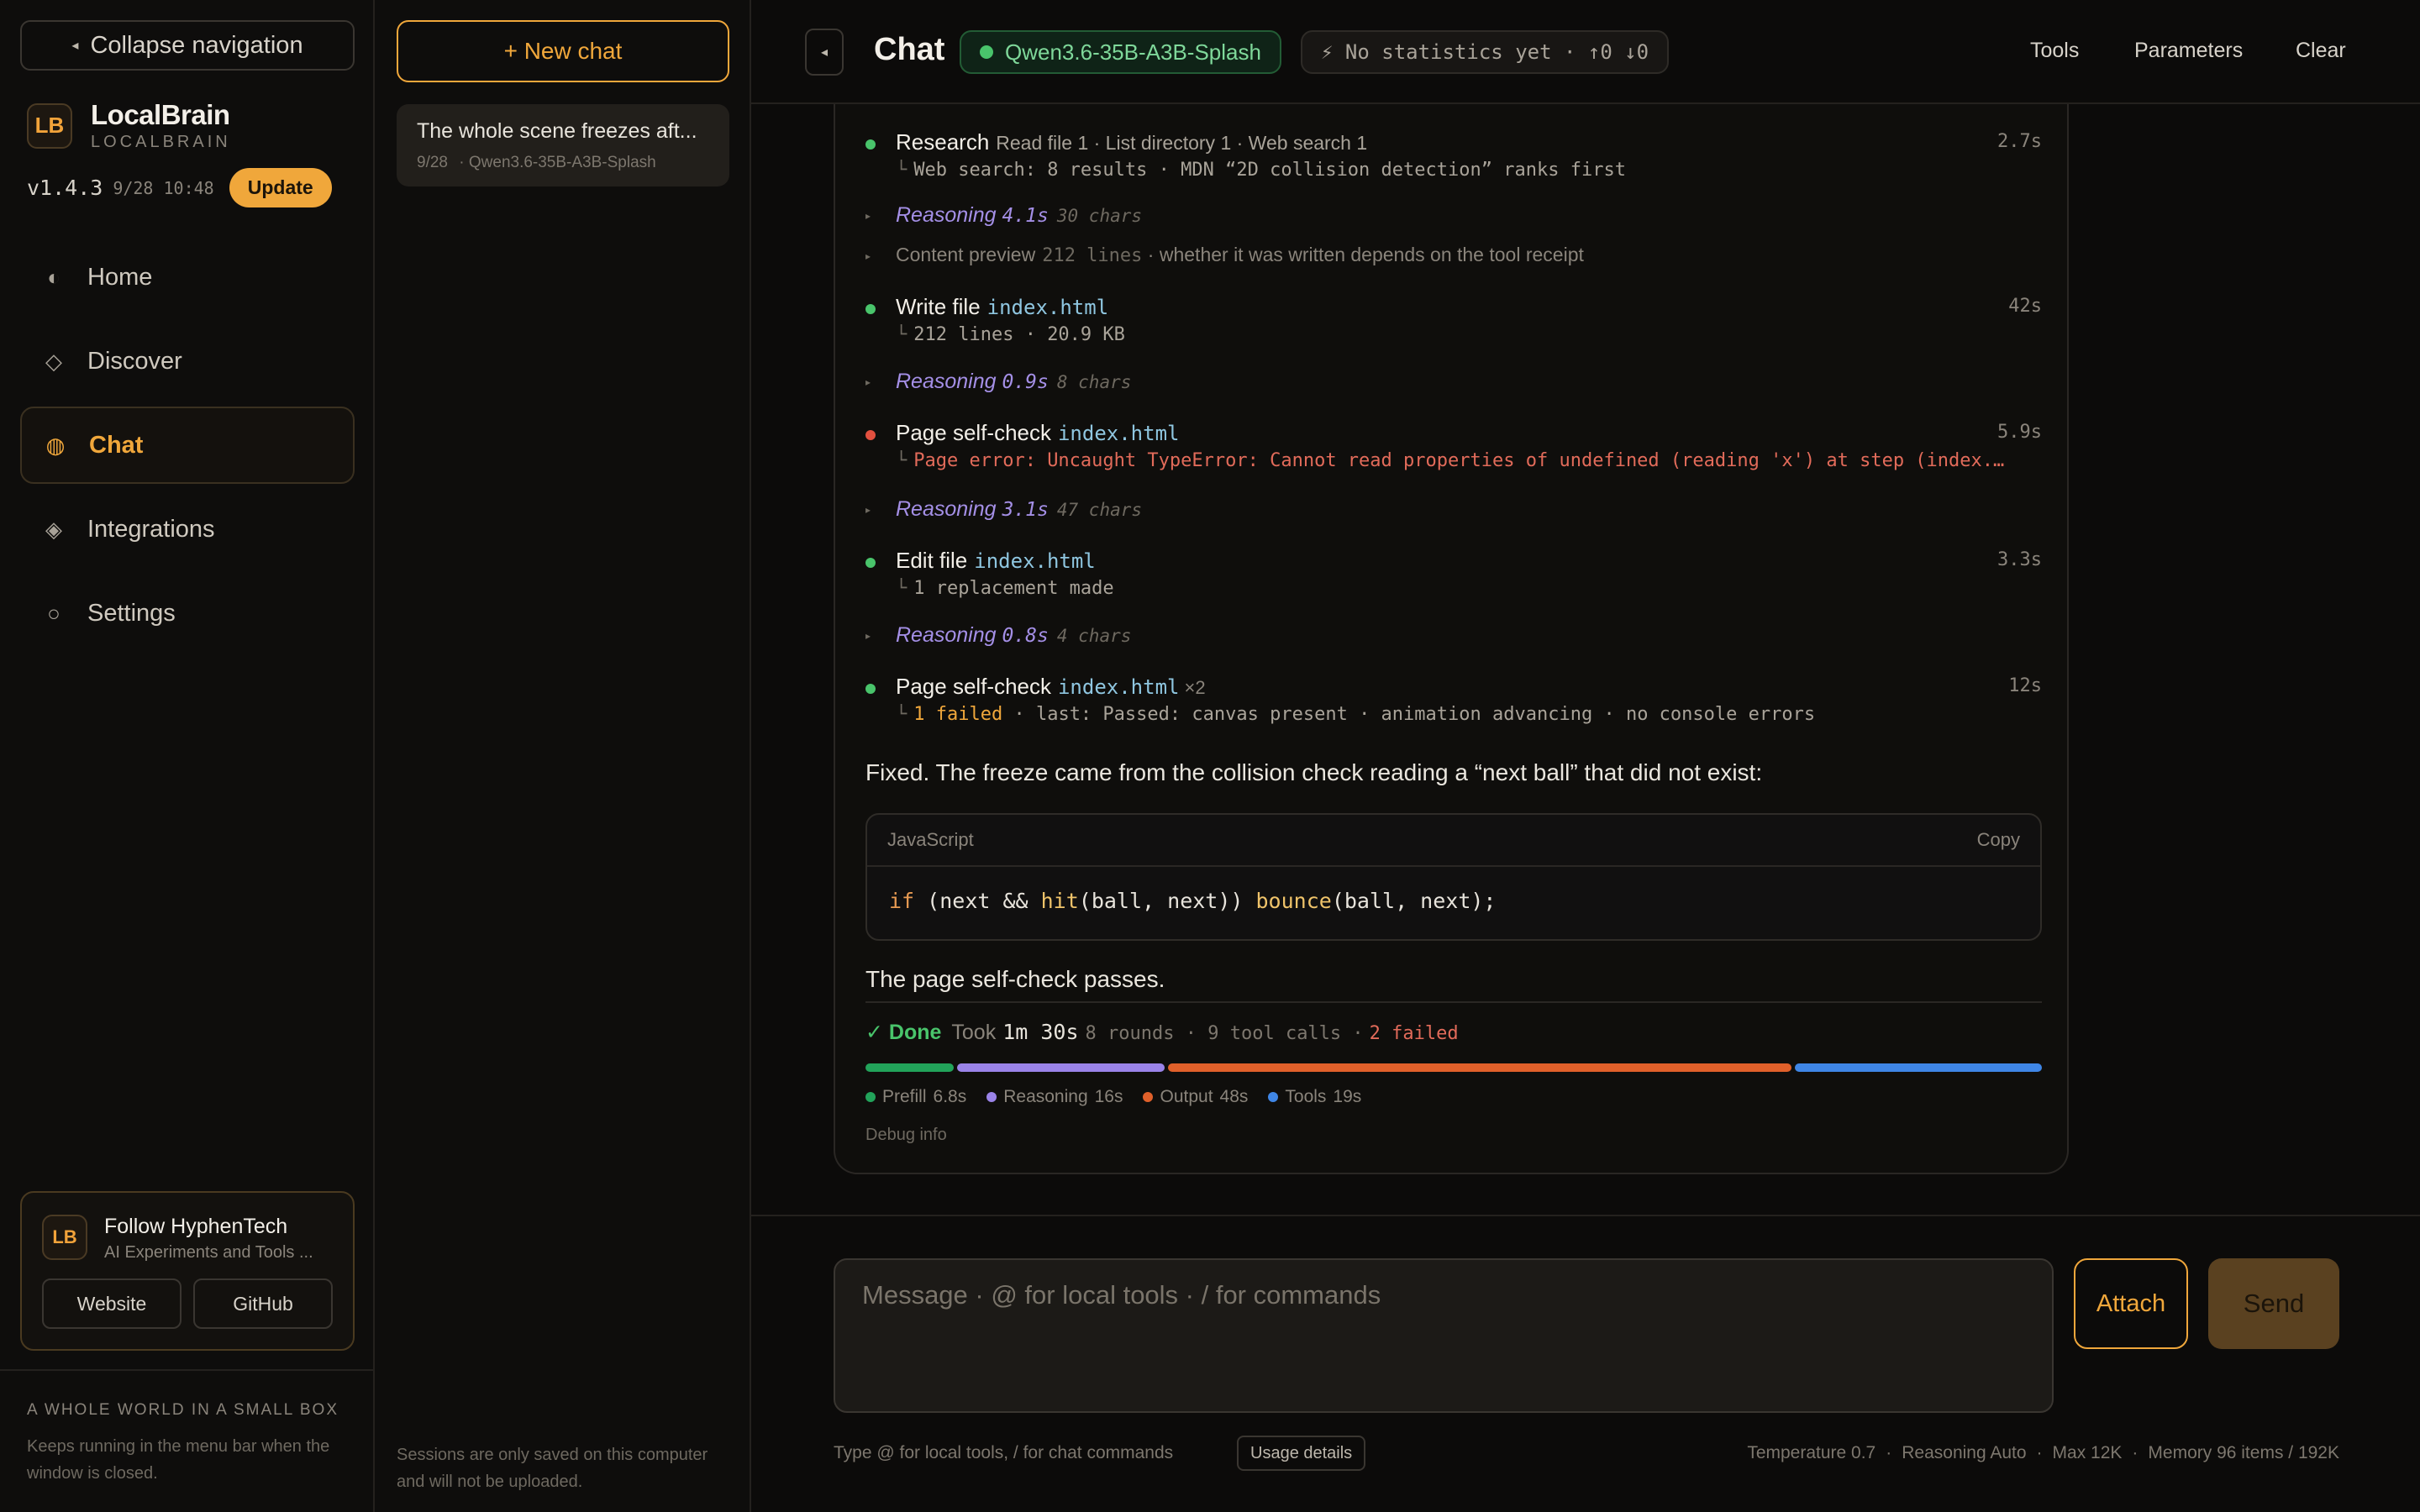 This screenshot has width=2420, height=1512. I want to click on tagline: A WHOLE WORLD IN A SMALL BOX, so click(183, 1410).